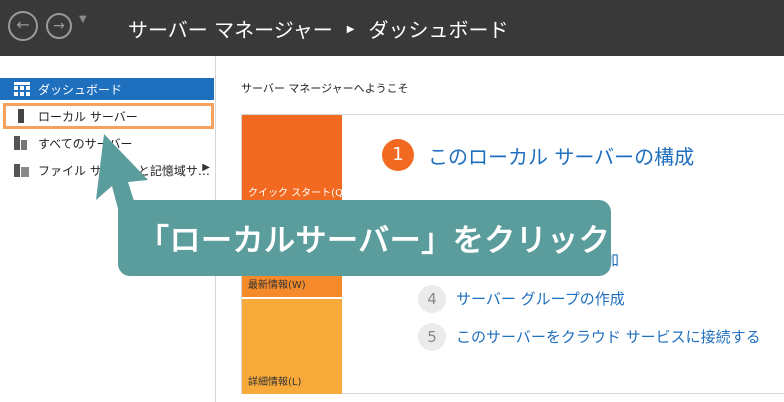  I want to click on breadcrumb-app: サーバー マネージャー, so click(230, 30).